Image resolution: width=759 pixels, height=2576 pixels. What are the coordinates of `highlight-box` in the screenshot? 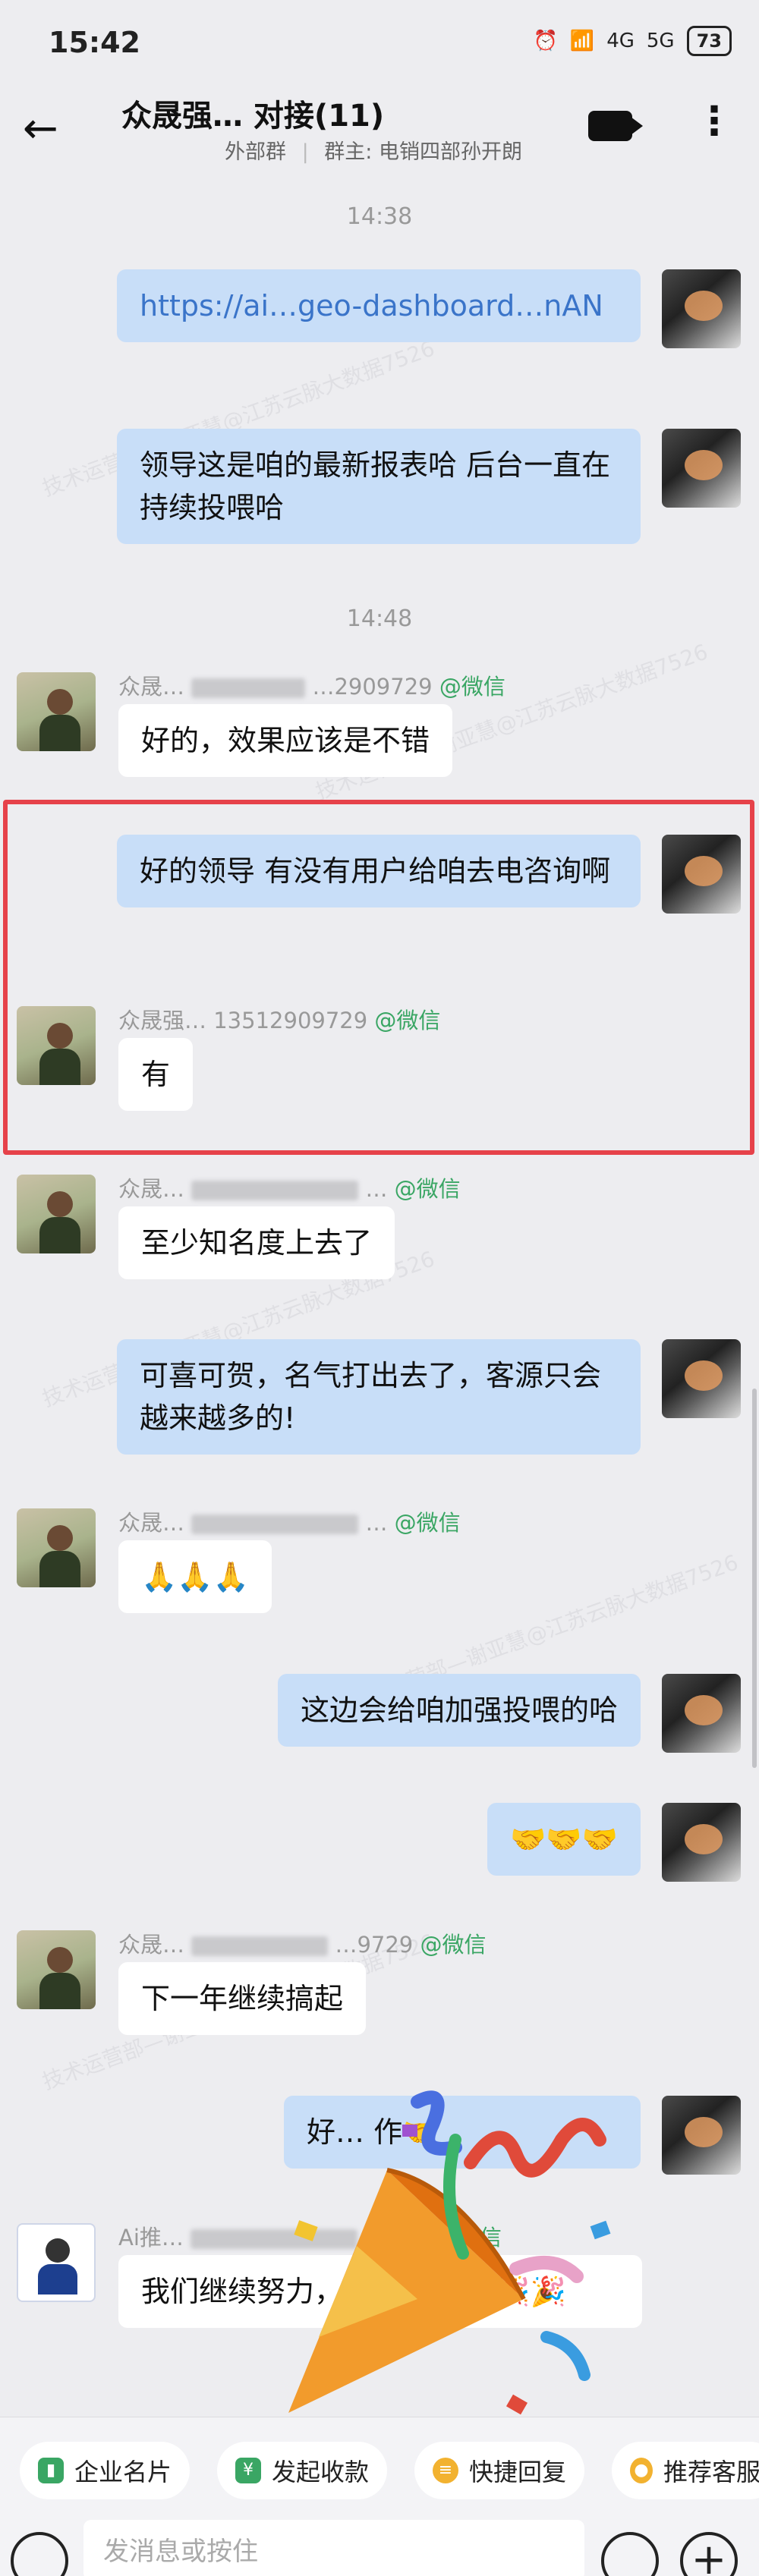 It's located at (378, 977).